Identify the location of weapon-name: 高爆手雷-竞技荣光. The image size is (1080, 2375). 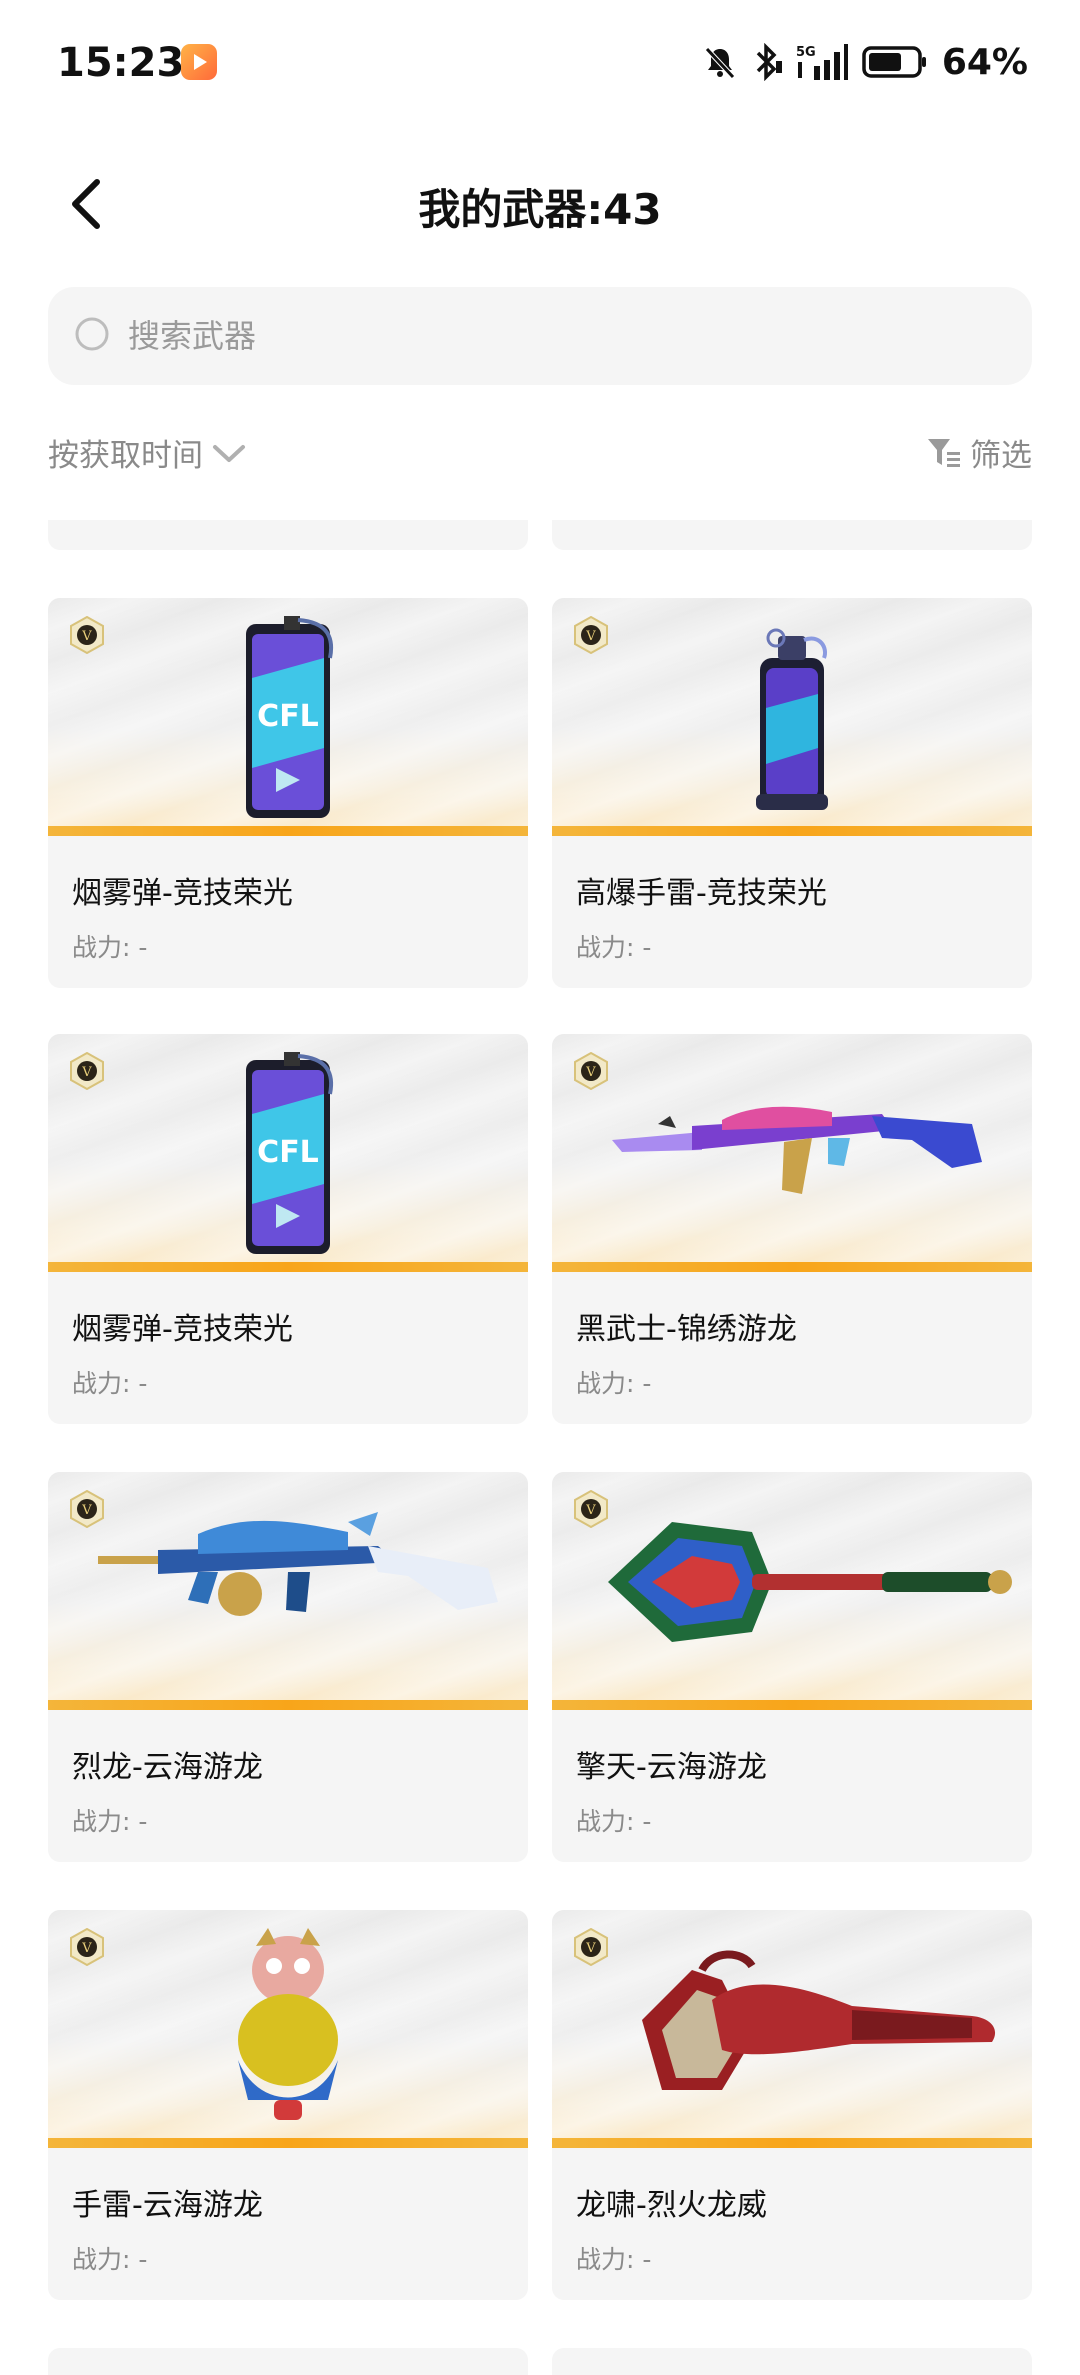
(701, 893).